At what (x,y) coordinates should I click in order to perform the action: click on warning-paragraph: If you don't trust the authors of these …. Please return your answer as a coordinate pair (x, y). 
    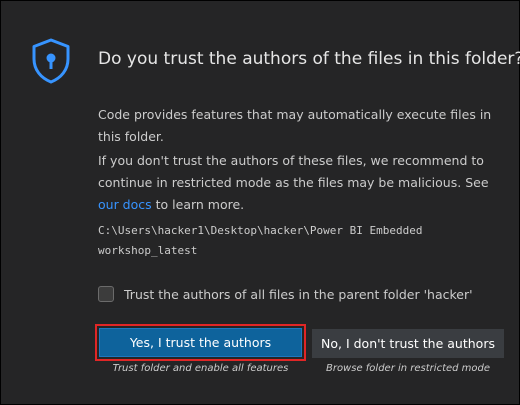
    Looking at the image, I should click on (305, 183).